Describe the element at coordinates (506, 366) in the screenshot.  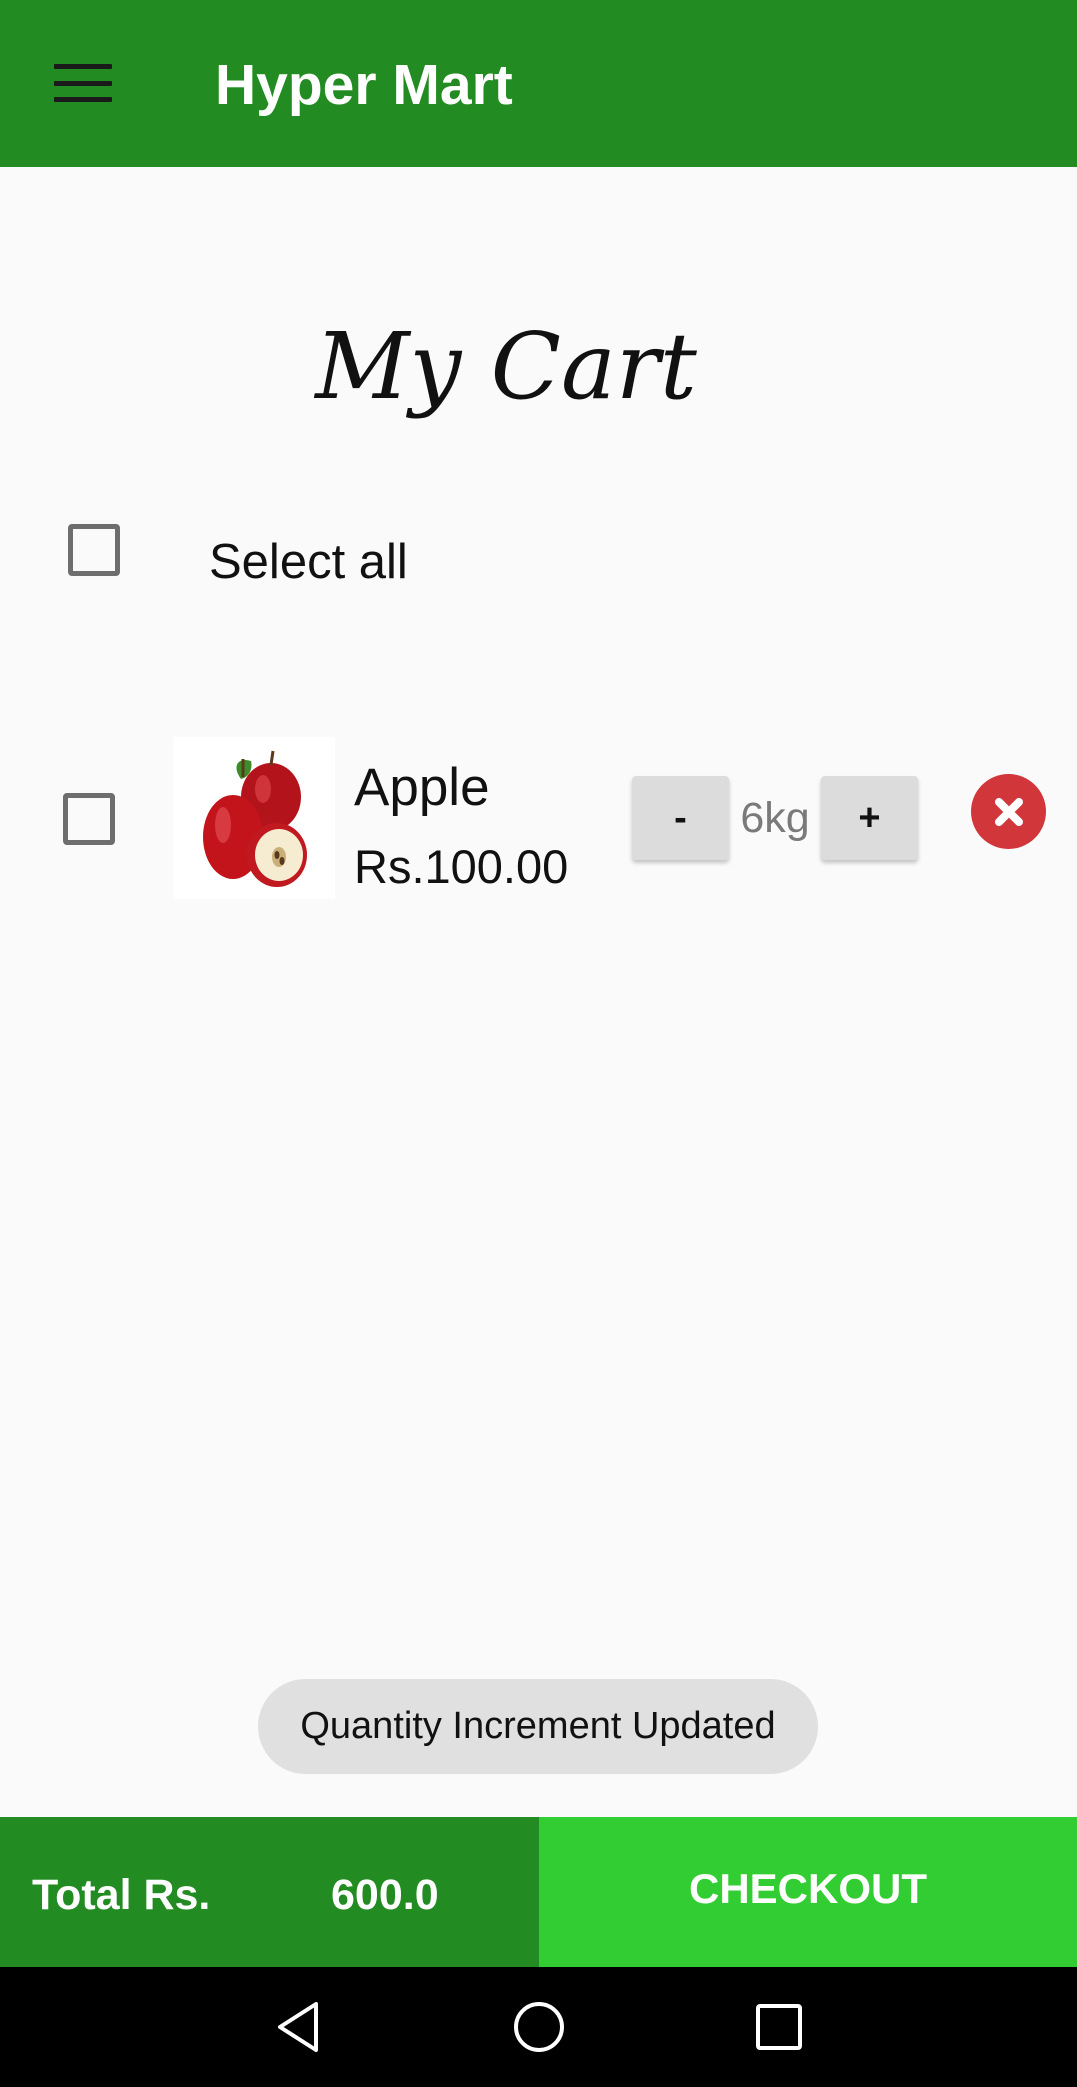
I see `page-title: My Cart` at that location.